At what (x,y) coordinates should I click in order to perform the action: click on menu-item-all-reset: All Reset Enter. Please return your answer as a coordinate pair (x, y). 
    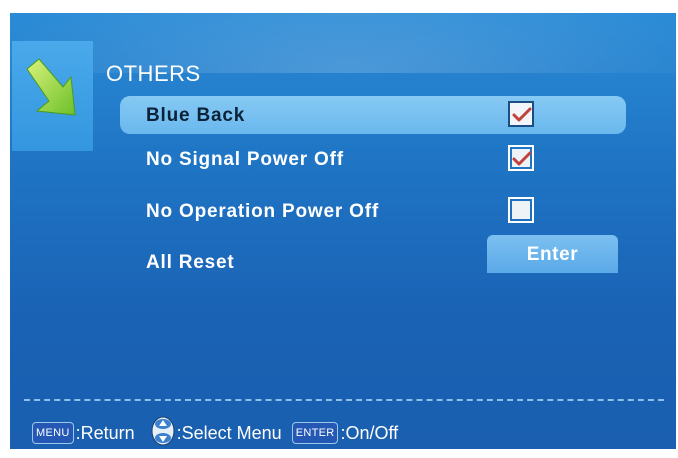
    Looking at the image, I should click on (373, 254).